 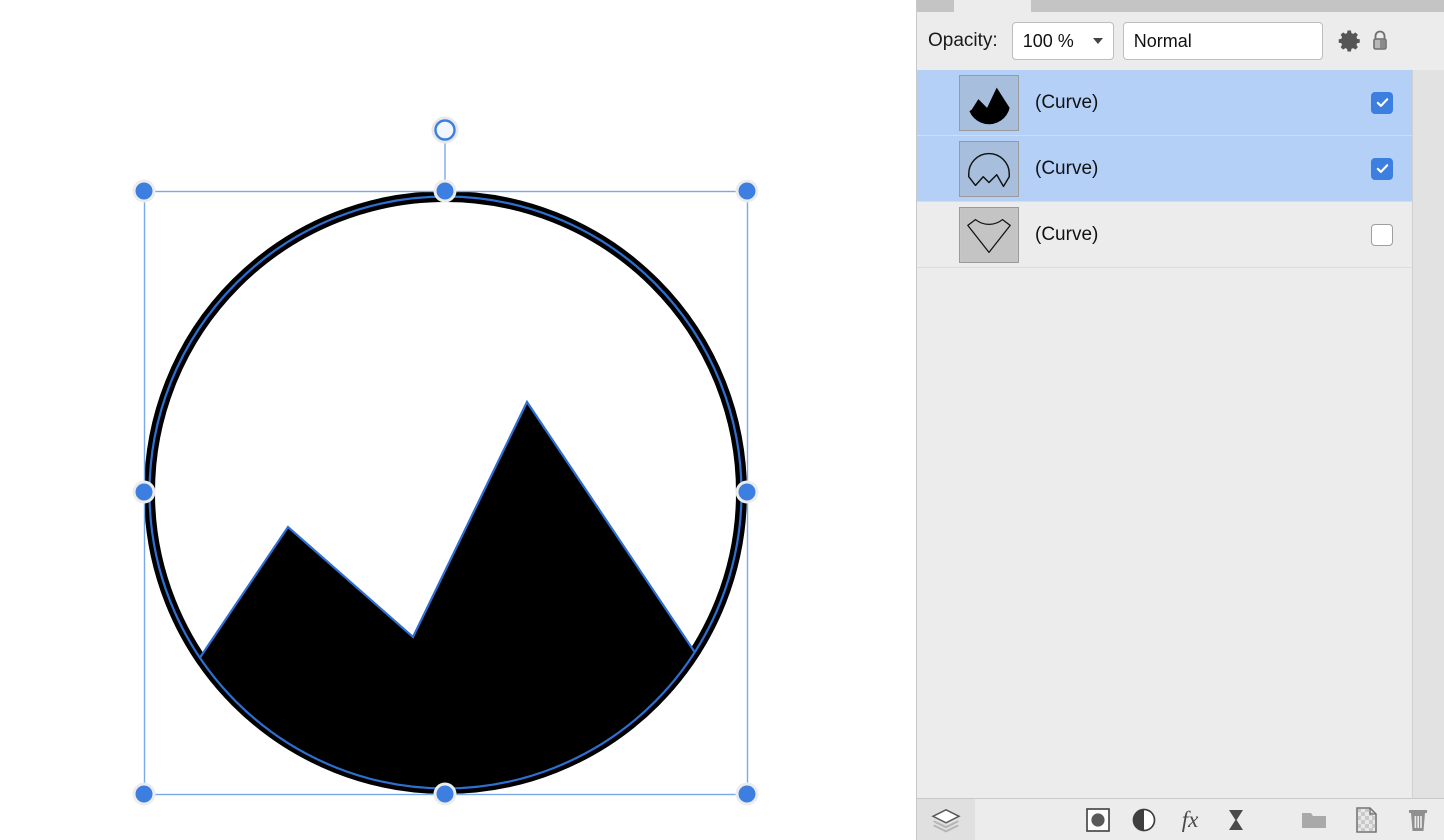 What do you see at coordinates (445, 191) in the screenshot?
I see `handle-top-center-dot` at bounding box center [445, 191].